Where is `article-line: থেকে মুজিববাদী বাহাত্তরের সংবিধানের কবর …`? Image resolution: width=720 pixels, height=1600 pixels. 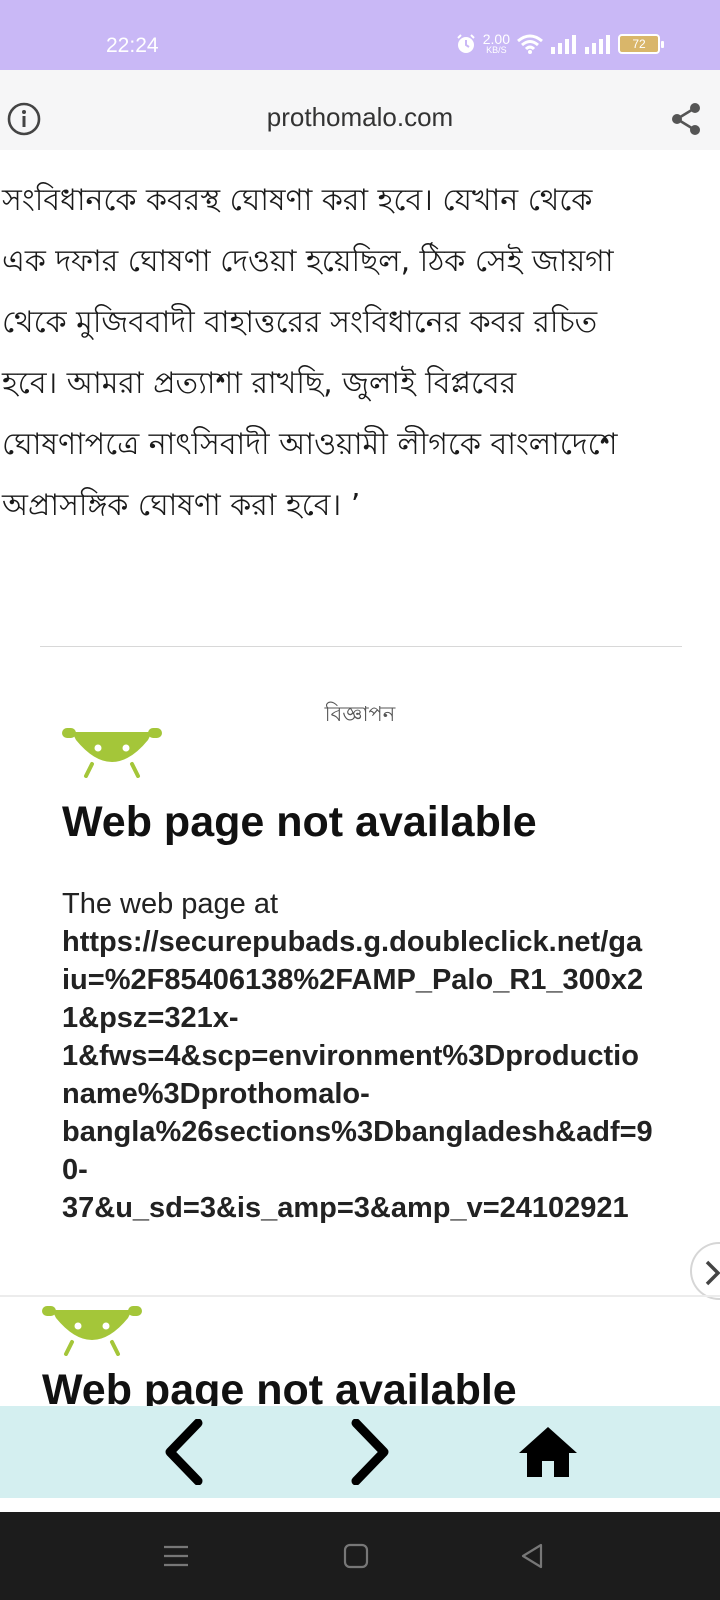
article-line: থেকে মুজিববাদী বাহাত্তরের সংবিধানের কবর … is located at coordinates (300, 322).